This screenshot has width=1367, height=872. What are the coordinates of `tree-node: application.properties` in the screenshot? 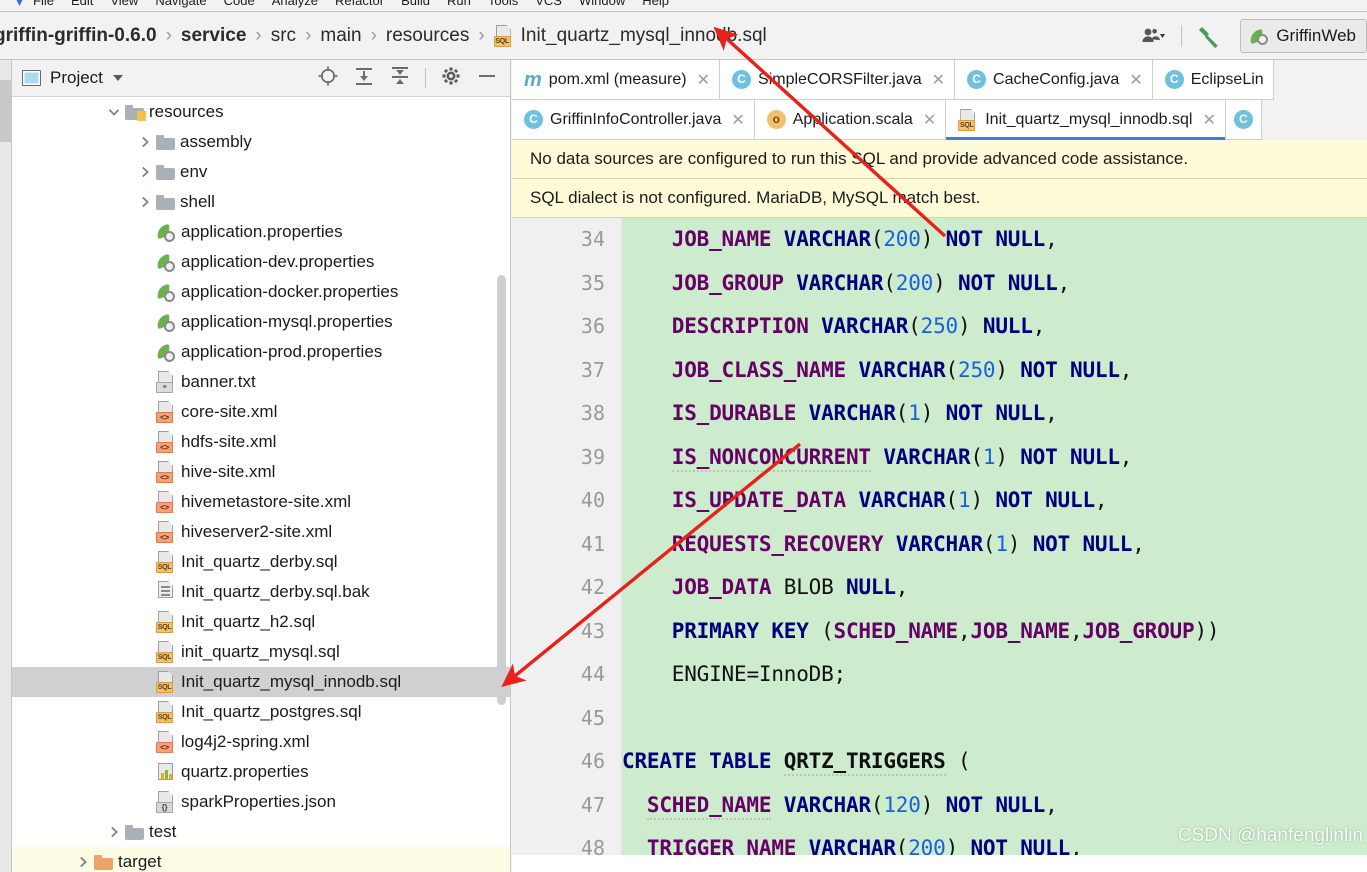 It's located at (261, 232).